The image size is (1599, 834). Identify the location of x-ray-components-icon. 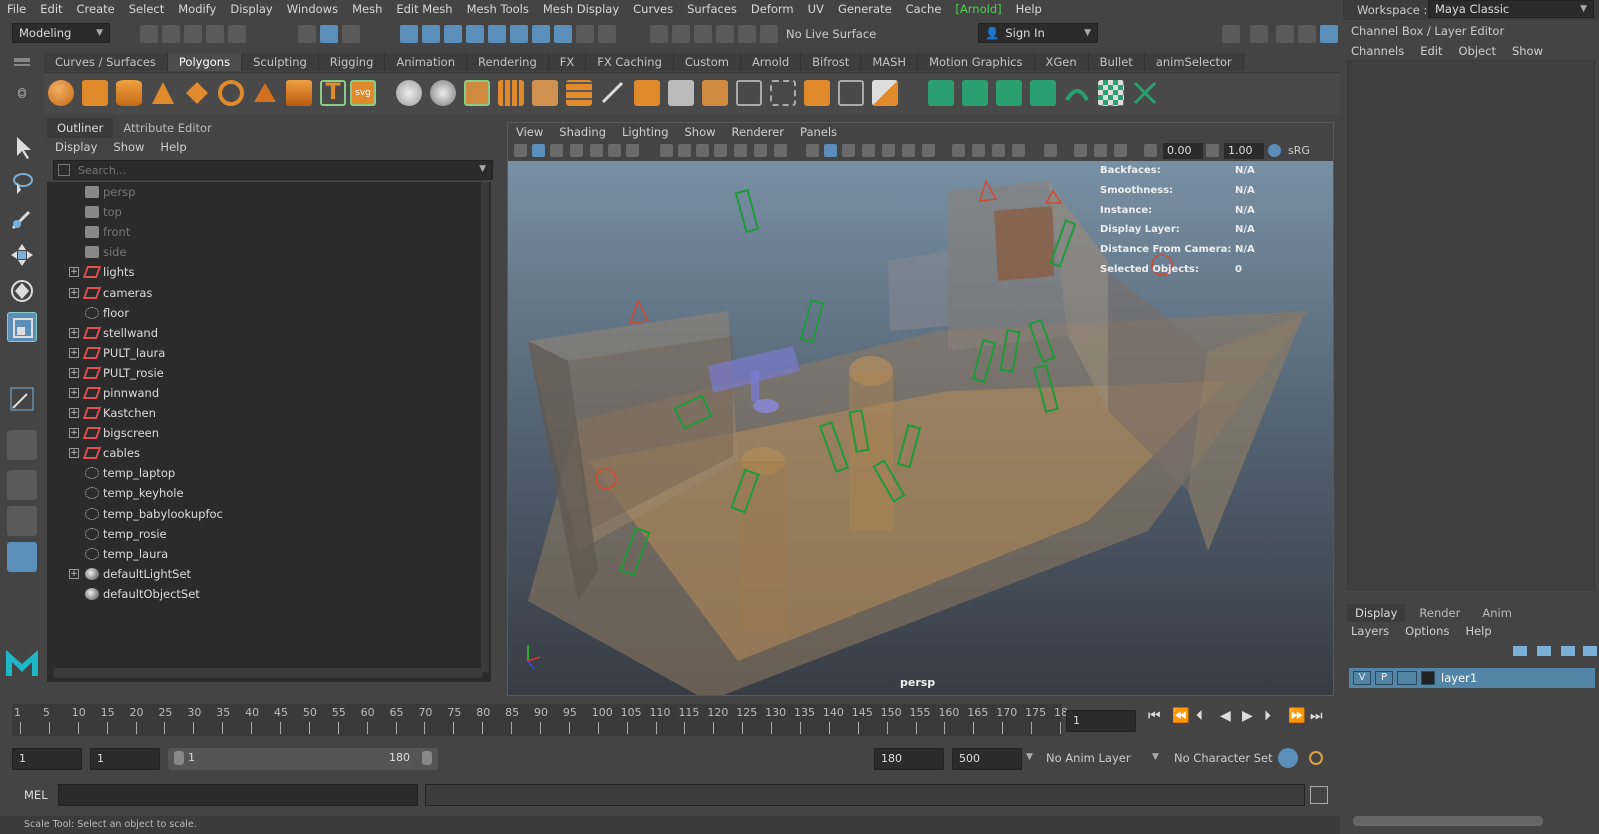
(1120, 150).